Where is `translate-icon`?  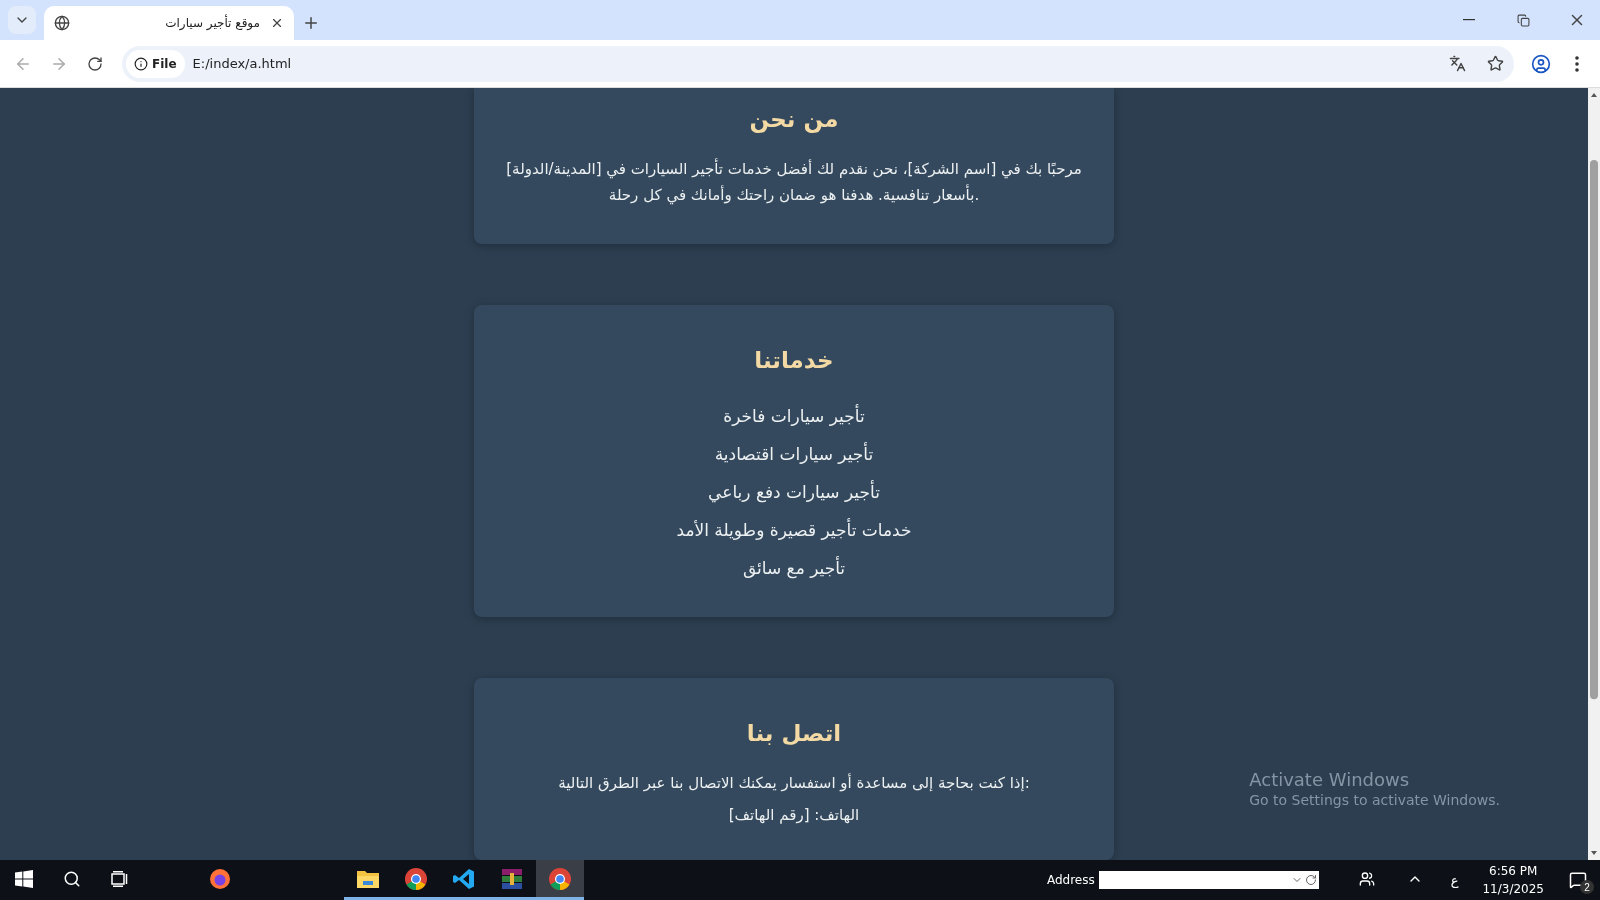 translate-icon is located at coordinates (1457, 63).